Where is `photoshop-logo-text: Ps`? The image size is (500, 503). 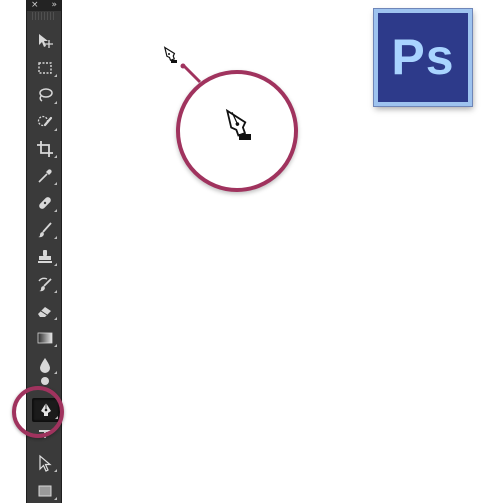 photoshop-logo-text: Ps is located at coordinates (423, 56).